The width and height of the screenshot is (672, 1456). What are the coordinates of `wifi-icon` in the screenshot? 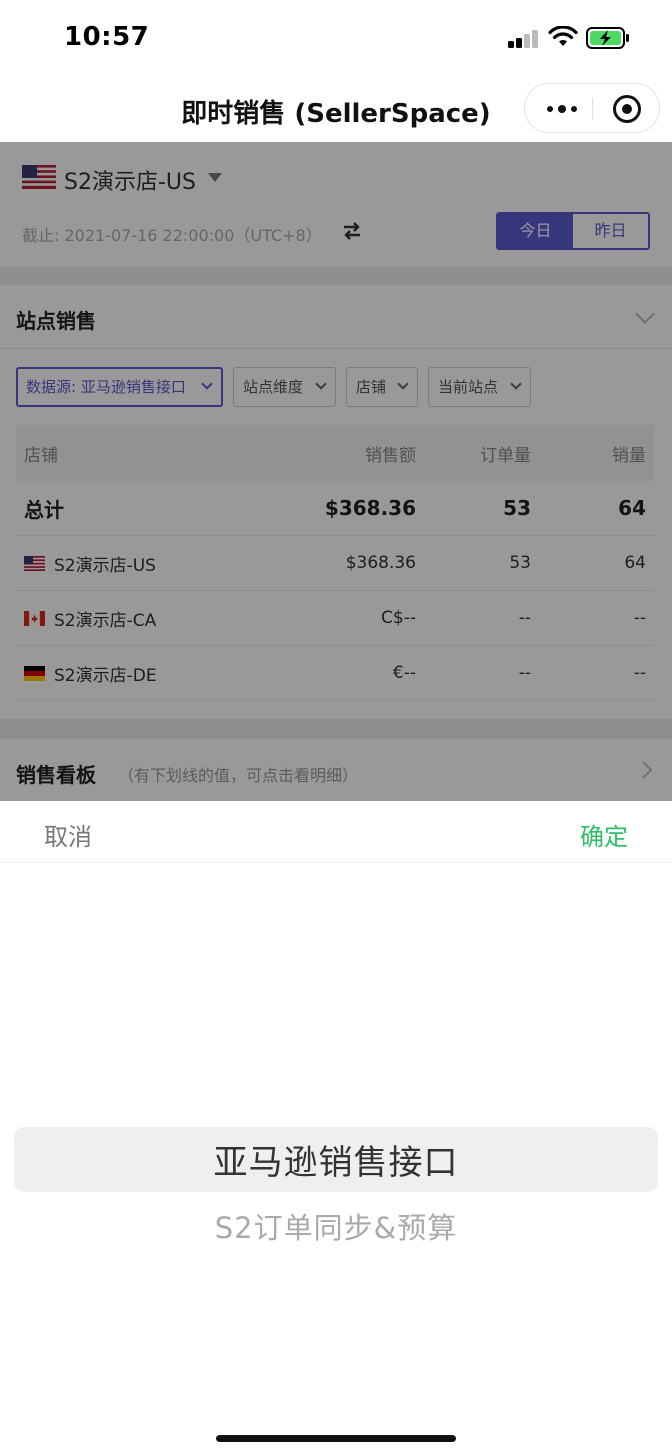 It's located at (563, 36).